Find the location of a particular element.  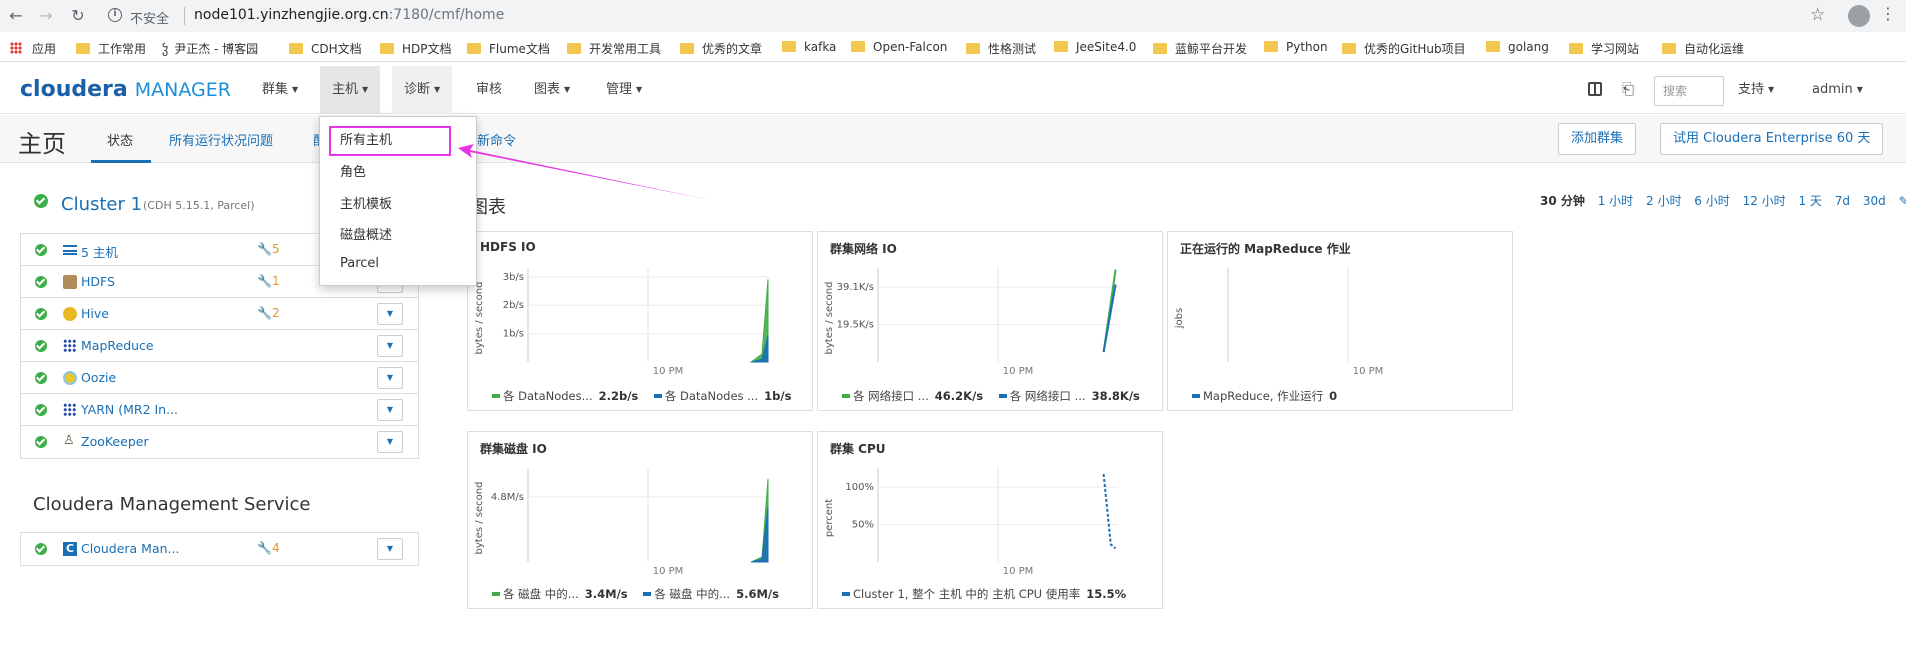

bookmark-apps: 应用 is located at coordinates (33, 48).